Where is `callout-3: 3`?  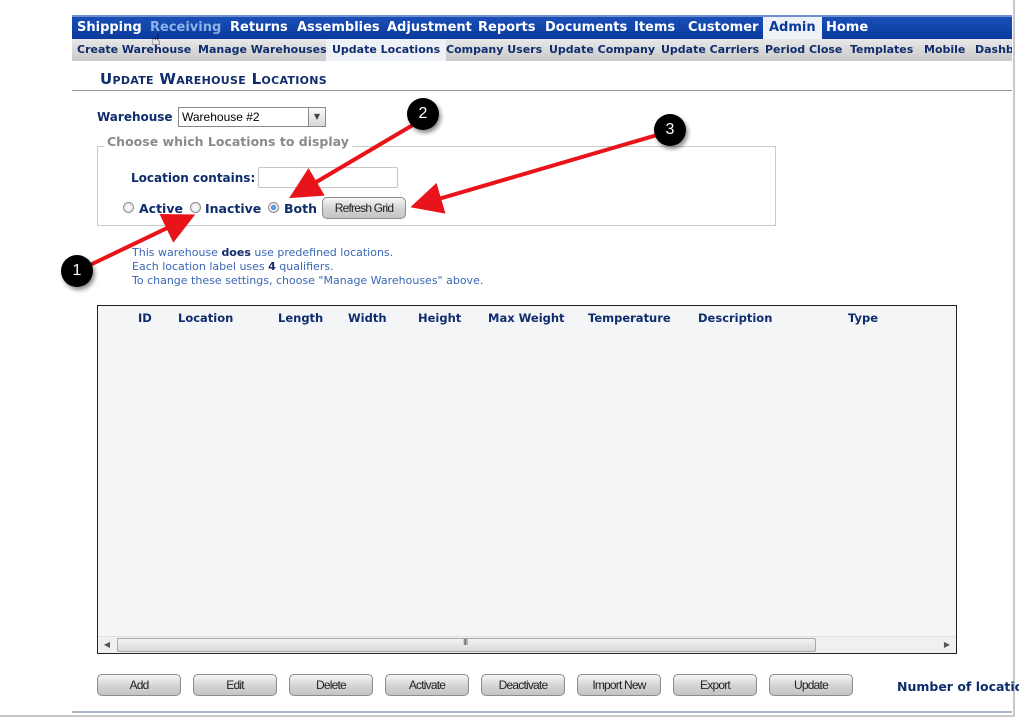 callout-3: 3 is located at coordinates (670, 130).